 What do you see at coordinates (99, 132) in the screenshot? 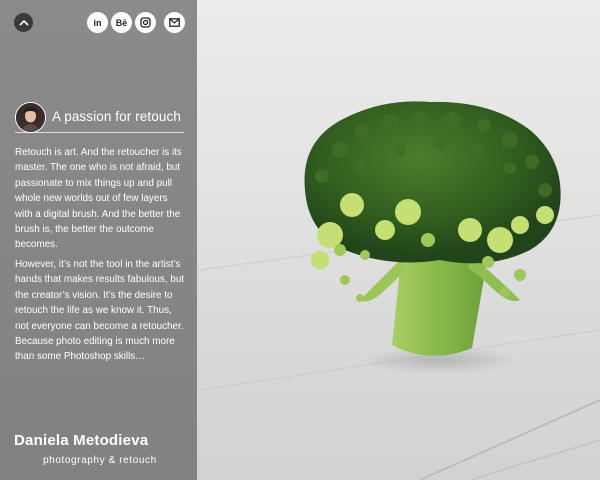
I see `divider` at bounding box center [99, 132].